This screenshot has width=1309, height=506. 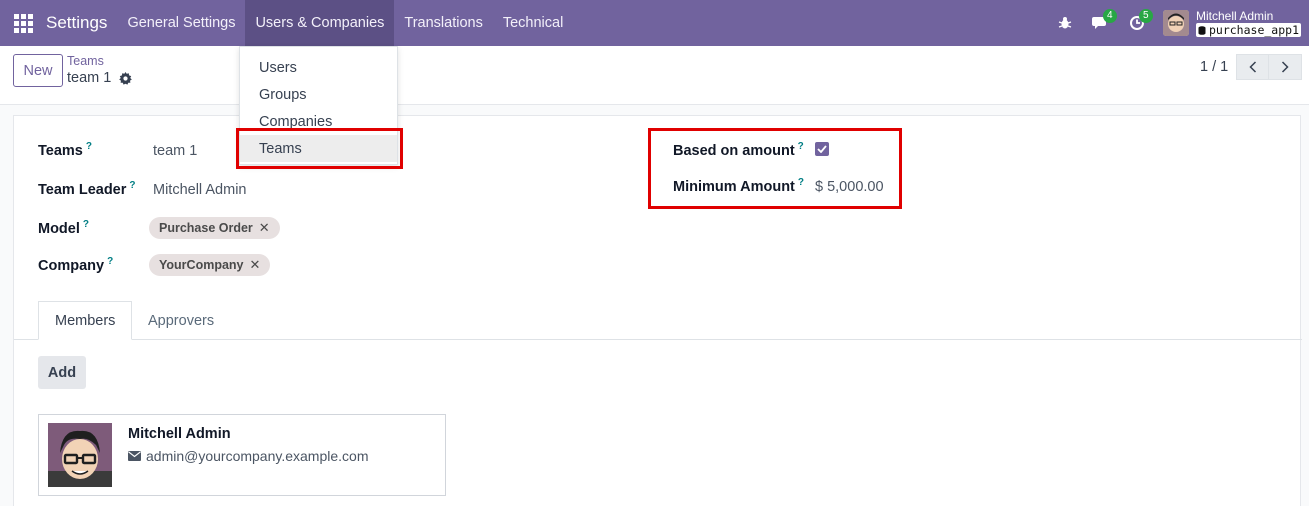 What do you see at coordinates (59, 228) in the screenshot?
I see `model-label-text: Model` at bounding box center [59, 228].